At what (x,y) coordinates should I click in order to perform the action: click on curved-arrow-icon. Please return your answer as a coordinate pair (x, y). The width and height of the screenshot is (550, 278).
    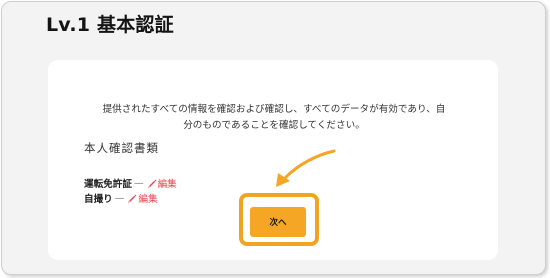
    Looking at the image, I should click on (306, 168).